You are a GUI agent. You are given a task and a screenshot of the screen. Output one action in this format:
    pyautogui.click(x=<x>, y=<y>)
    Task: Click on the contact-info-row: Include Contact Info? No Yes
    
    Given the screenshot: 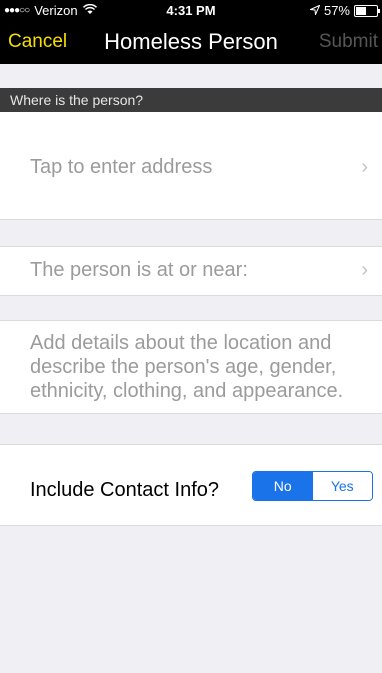 What is the action you would take?
    pyautogui.click(x=191, y=485)
    